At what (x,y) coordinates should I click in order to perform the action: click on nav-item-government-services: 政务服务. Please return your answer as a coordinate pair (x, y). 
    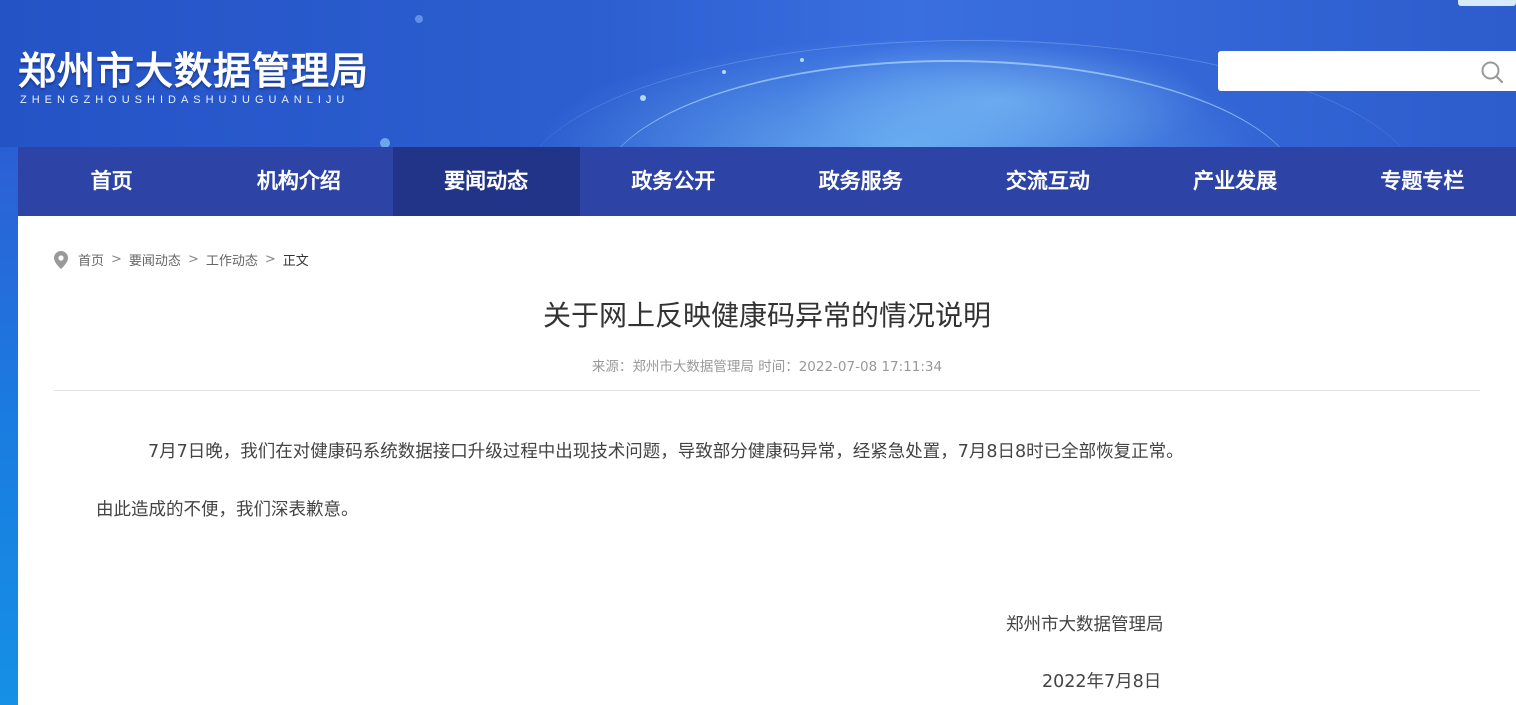
    Looking at the image, I should click on (860, 181).